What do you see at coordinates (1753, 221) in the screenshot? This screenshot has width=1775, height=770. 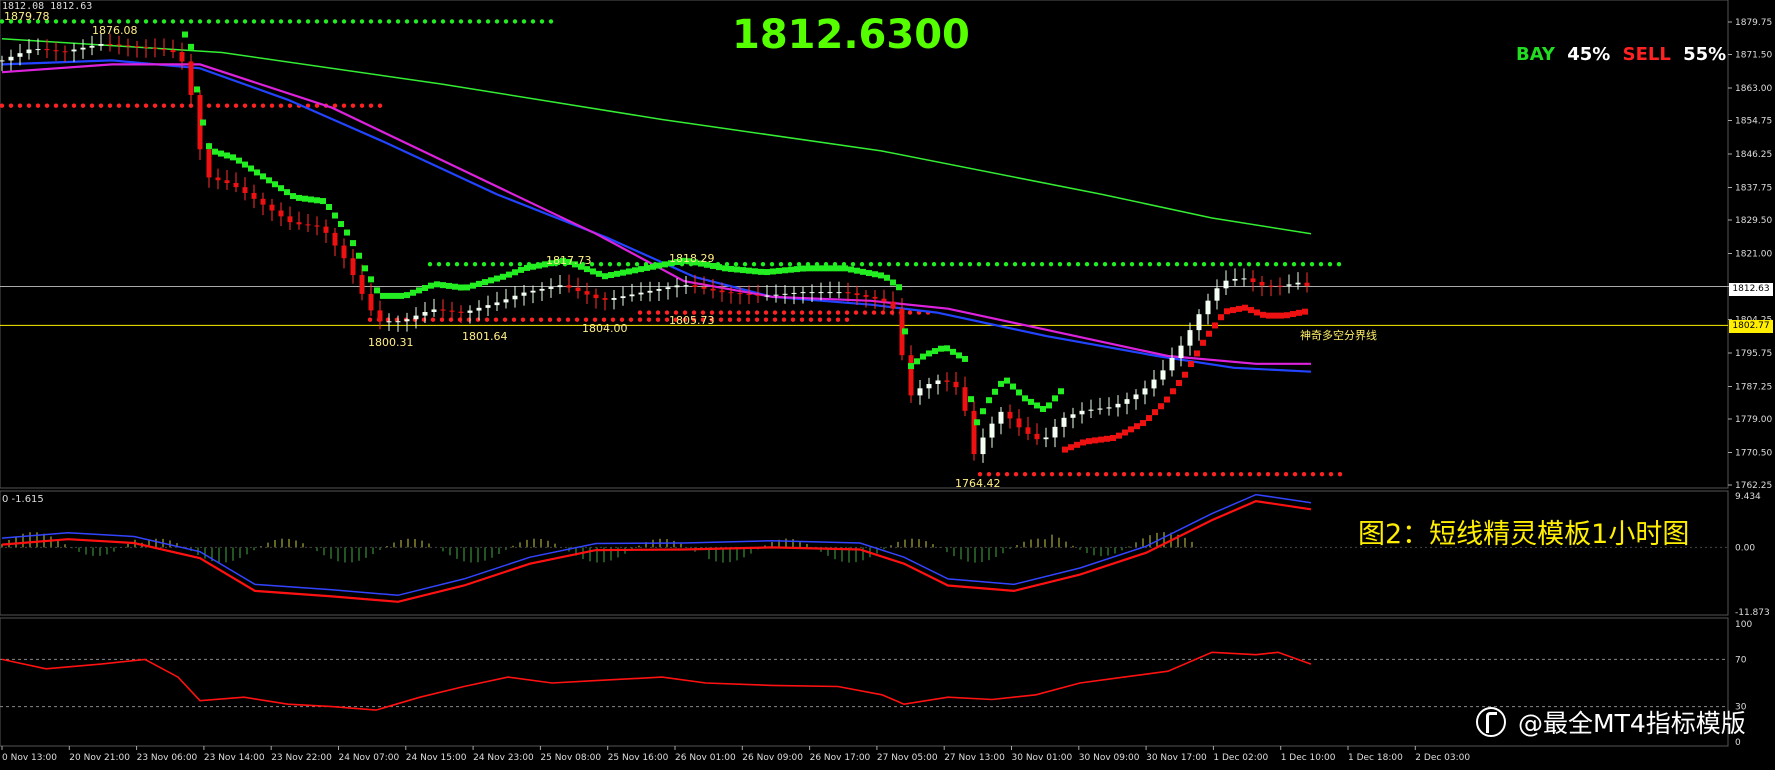 I see `price-tick-label: 1829.50` at bounding box center [1753, 221].